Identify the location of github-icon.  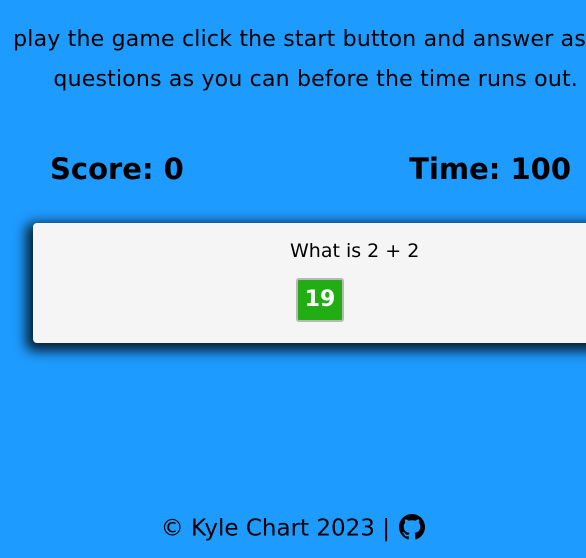
(412, 526).